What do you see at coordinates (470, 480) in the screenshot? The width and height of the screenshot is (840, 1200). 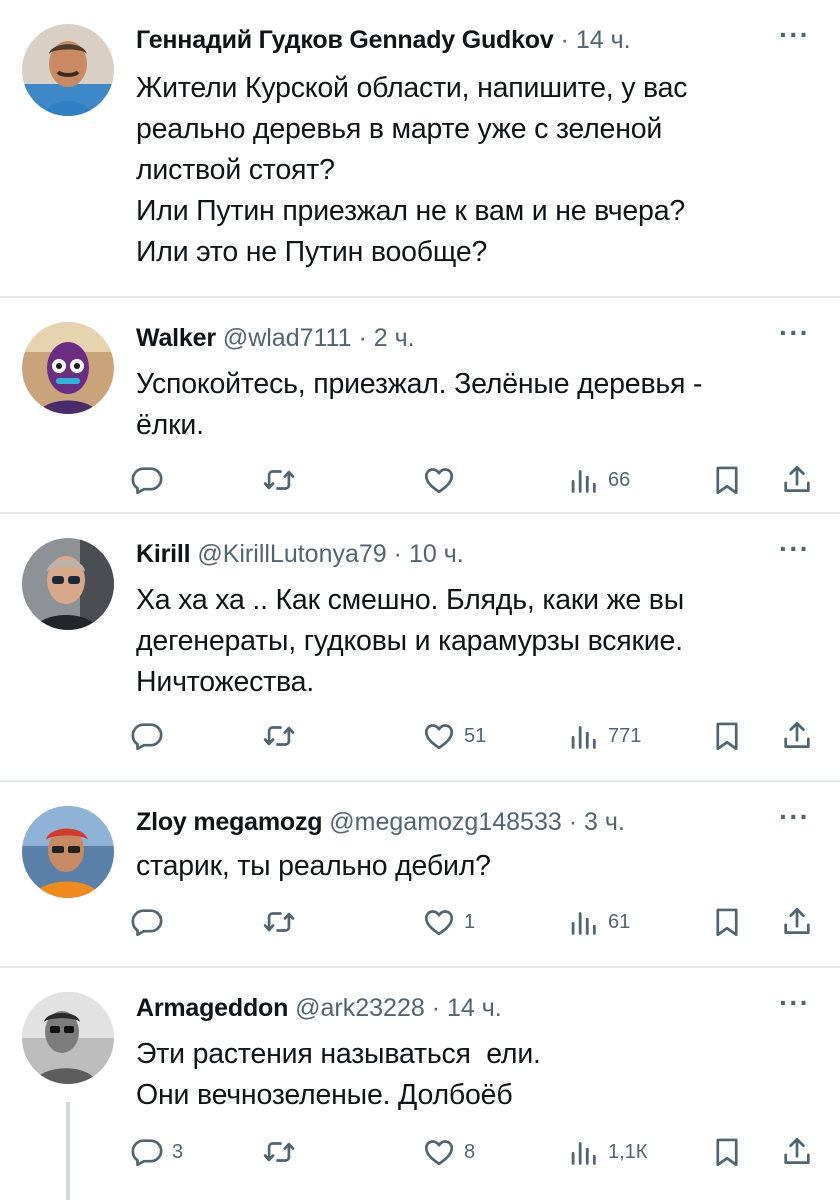 I see `tweet-actions: 66` at bounding box center [470, 480].